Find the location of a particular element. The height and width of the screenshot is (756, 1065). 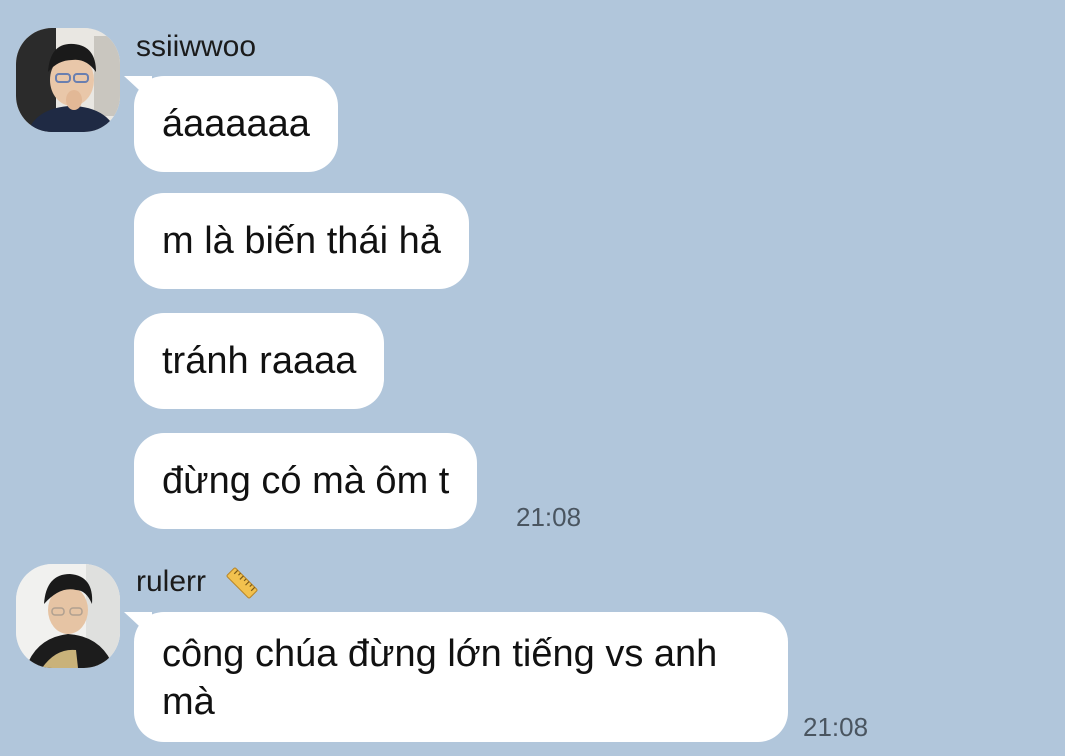

avatar-rulerr is located at coordinates (68, 616).